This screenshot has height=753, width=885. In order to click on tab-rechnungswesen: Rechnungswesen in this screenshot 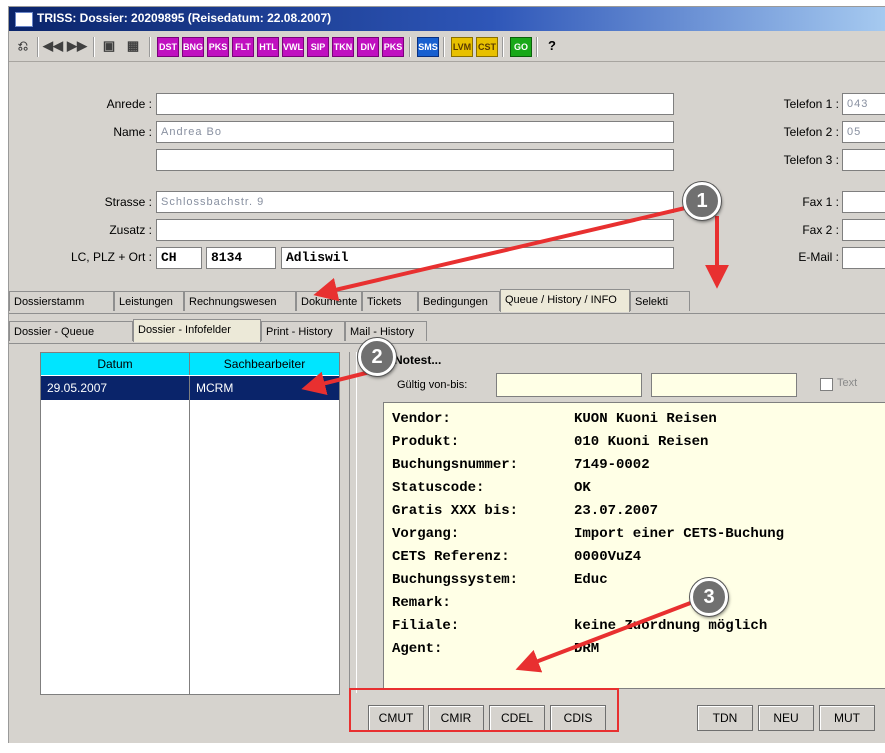, I will do `click(240, 301)`.